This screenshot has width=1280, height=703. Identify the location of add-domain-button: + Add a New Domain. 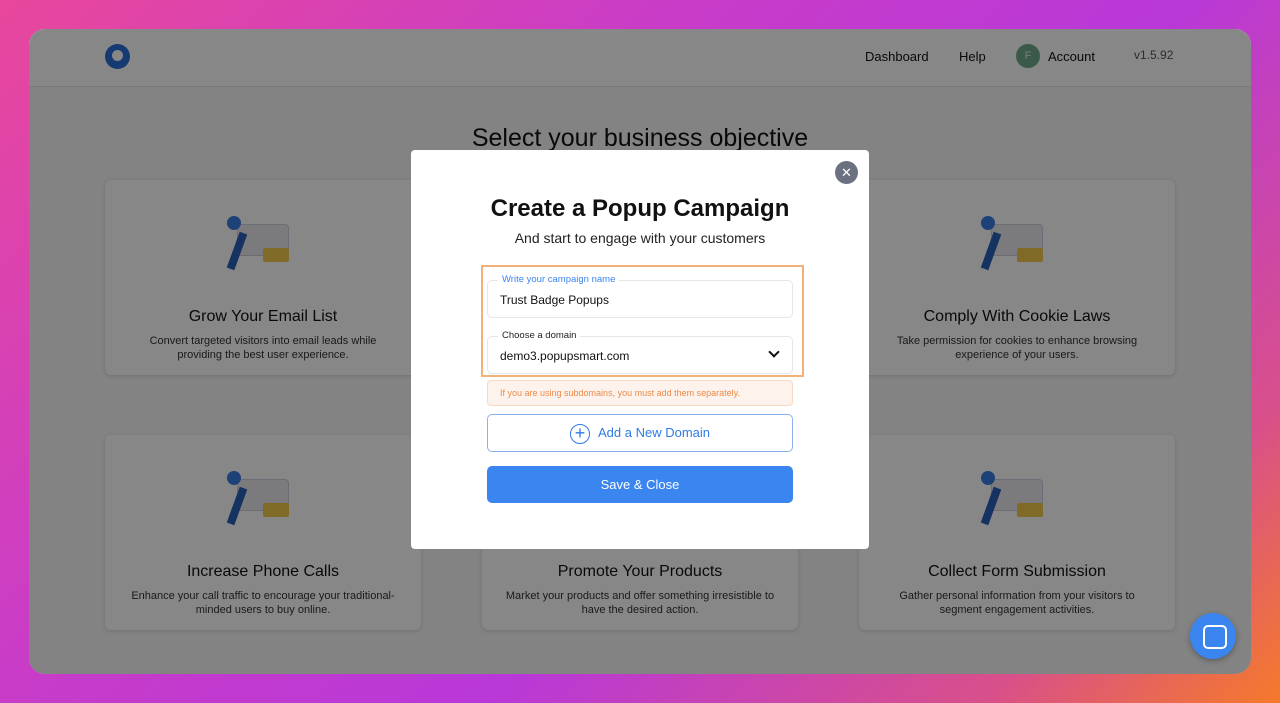
(640, 433).